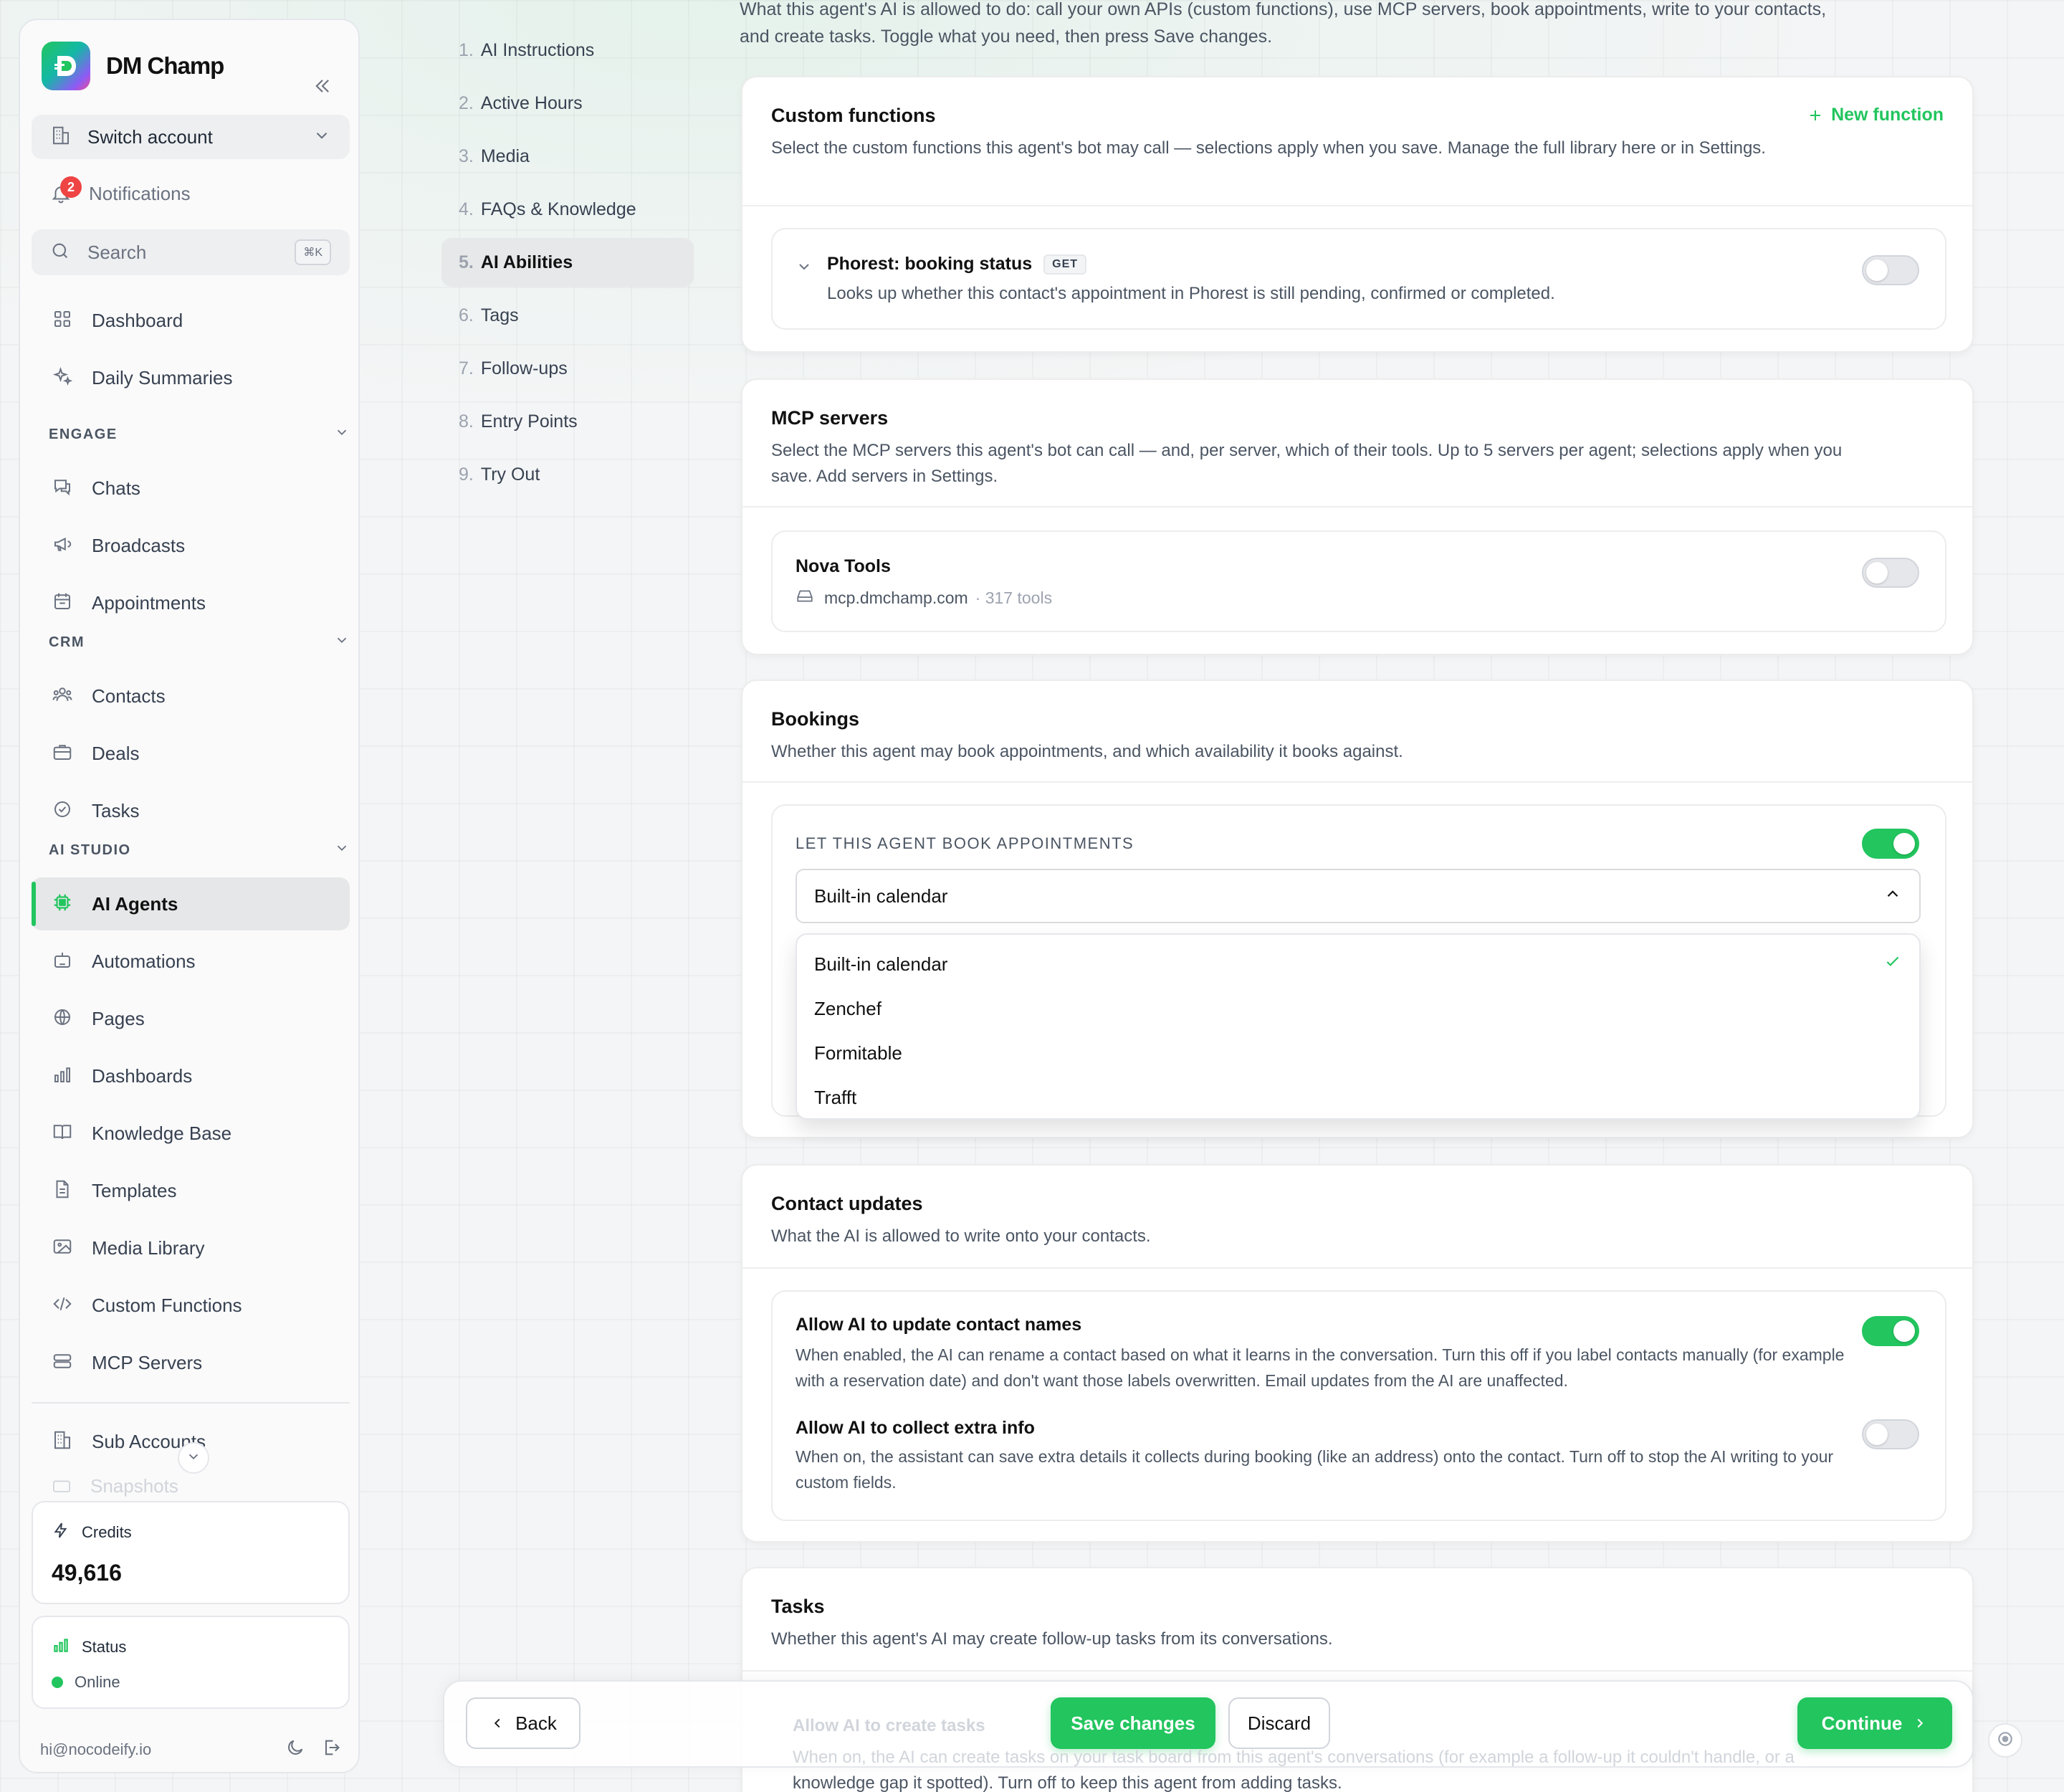 The height and width of the screenshot is (1792, 2064). I want to click on megaphone-icon, so click(63, 545).